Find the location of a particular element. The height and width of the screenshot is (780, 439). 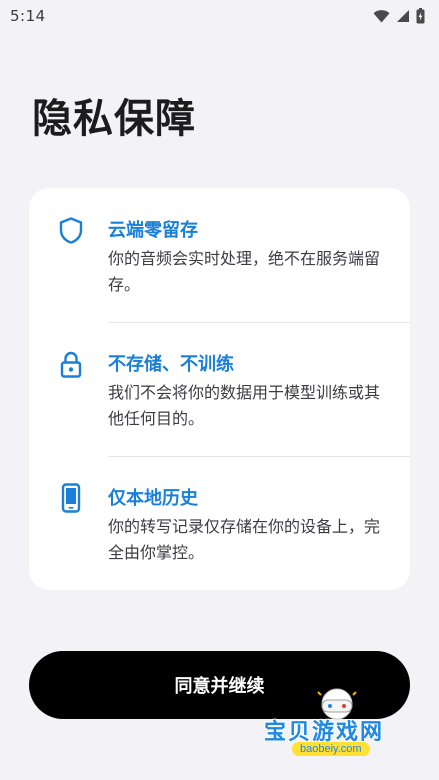

feature-cloud-zero-retention: 云端零留存 你的音频会实时处理，绝不在服务端留存。 is located at coordinates (219, 253).